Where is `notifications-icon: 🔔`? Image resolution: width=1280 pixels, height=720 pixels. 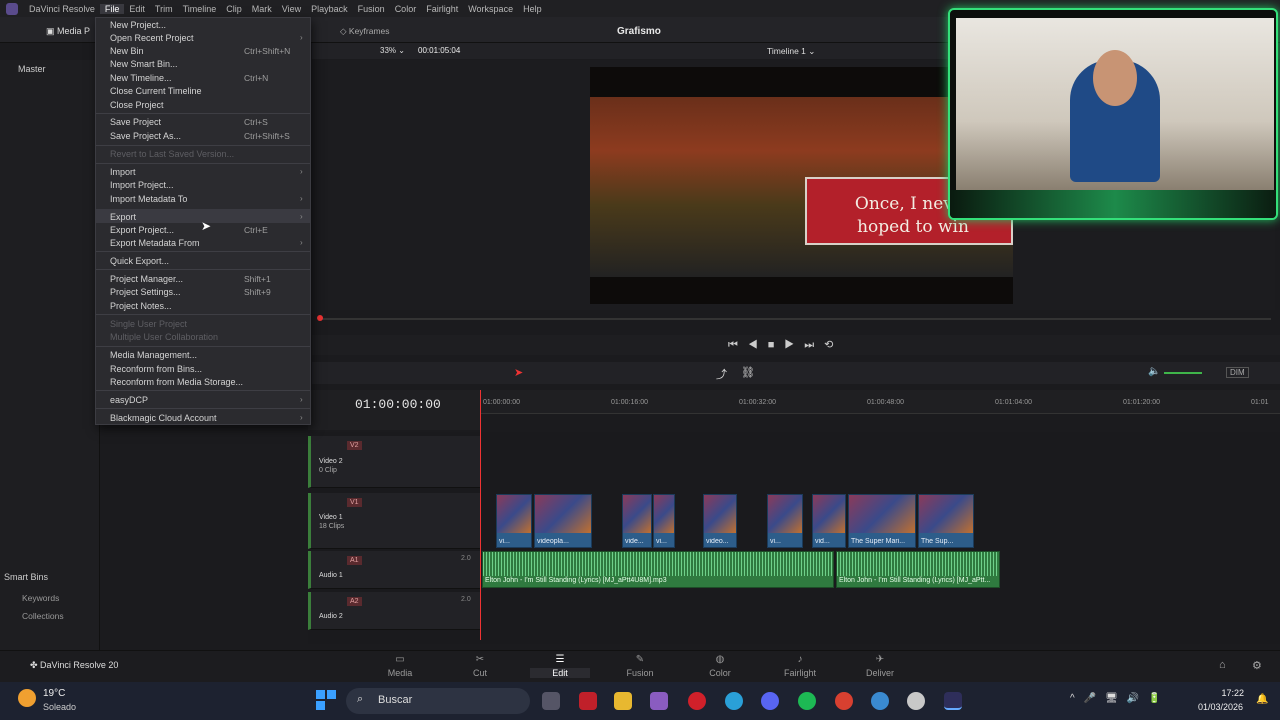
notifications-icon: 🔔 is located at coordinates (1262, 699).